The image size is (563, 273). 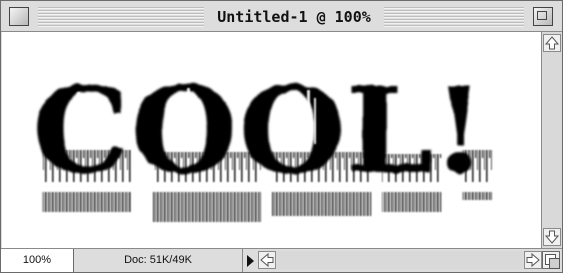 I want to click on title-bar: Untitled-1 @ 100%, so click(x=281, y=16).